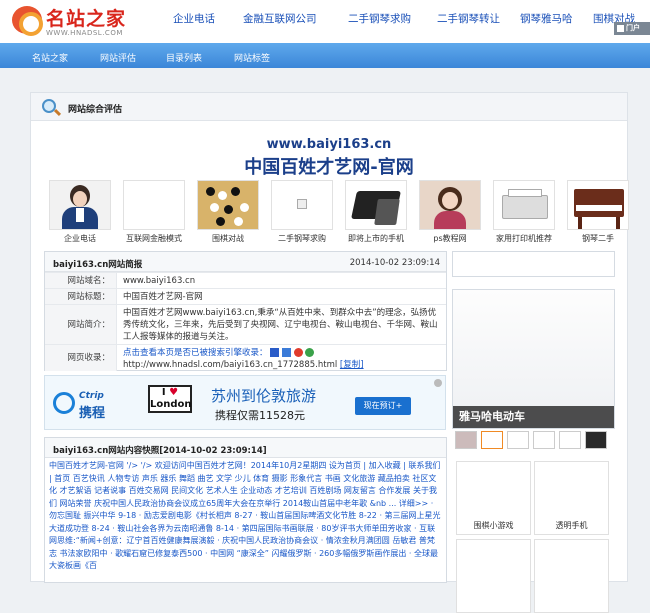 Image resolution: width=650 pixels, height=613 pixels. Describe the element at coordinates (329, 107) in the screenshot. I see `section-header: 网站综合评估` at that location.